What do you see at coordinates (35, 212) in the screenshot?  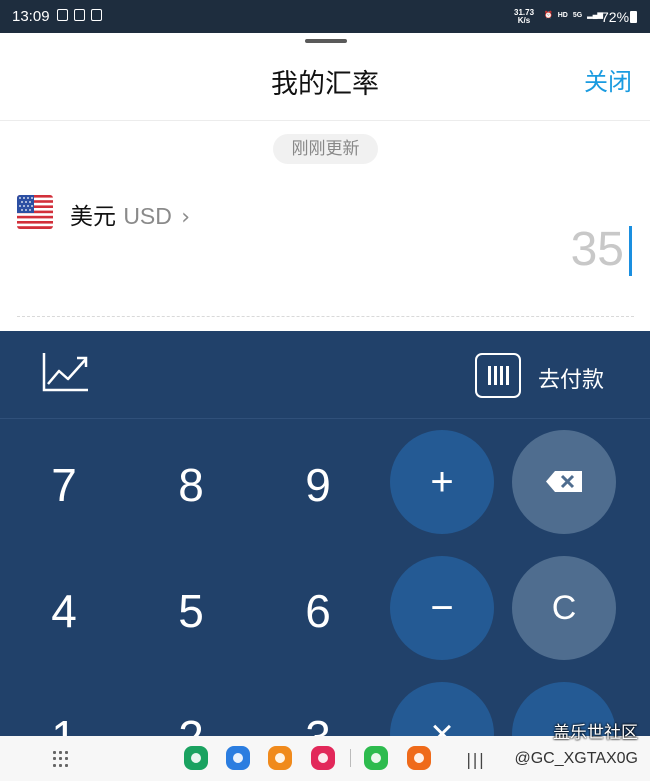 I see `us-flag-icon` at bounding box center [35, 212].